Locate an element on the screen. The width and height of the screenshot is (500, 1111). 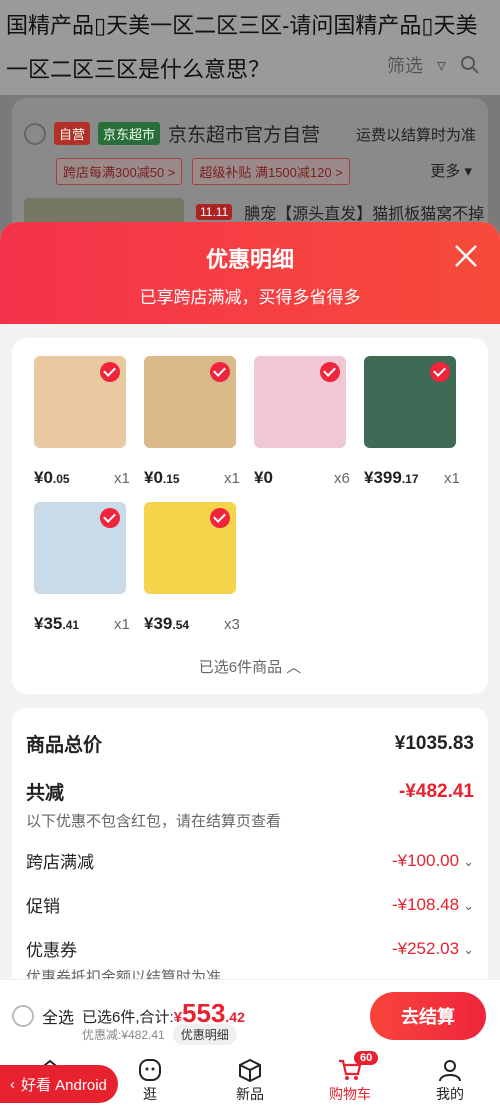
price-int: ¥39 is located at coordinates (158, 623).